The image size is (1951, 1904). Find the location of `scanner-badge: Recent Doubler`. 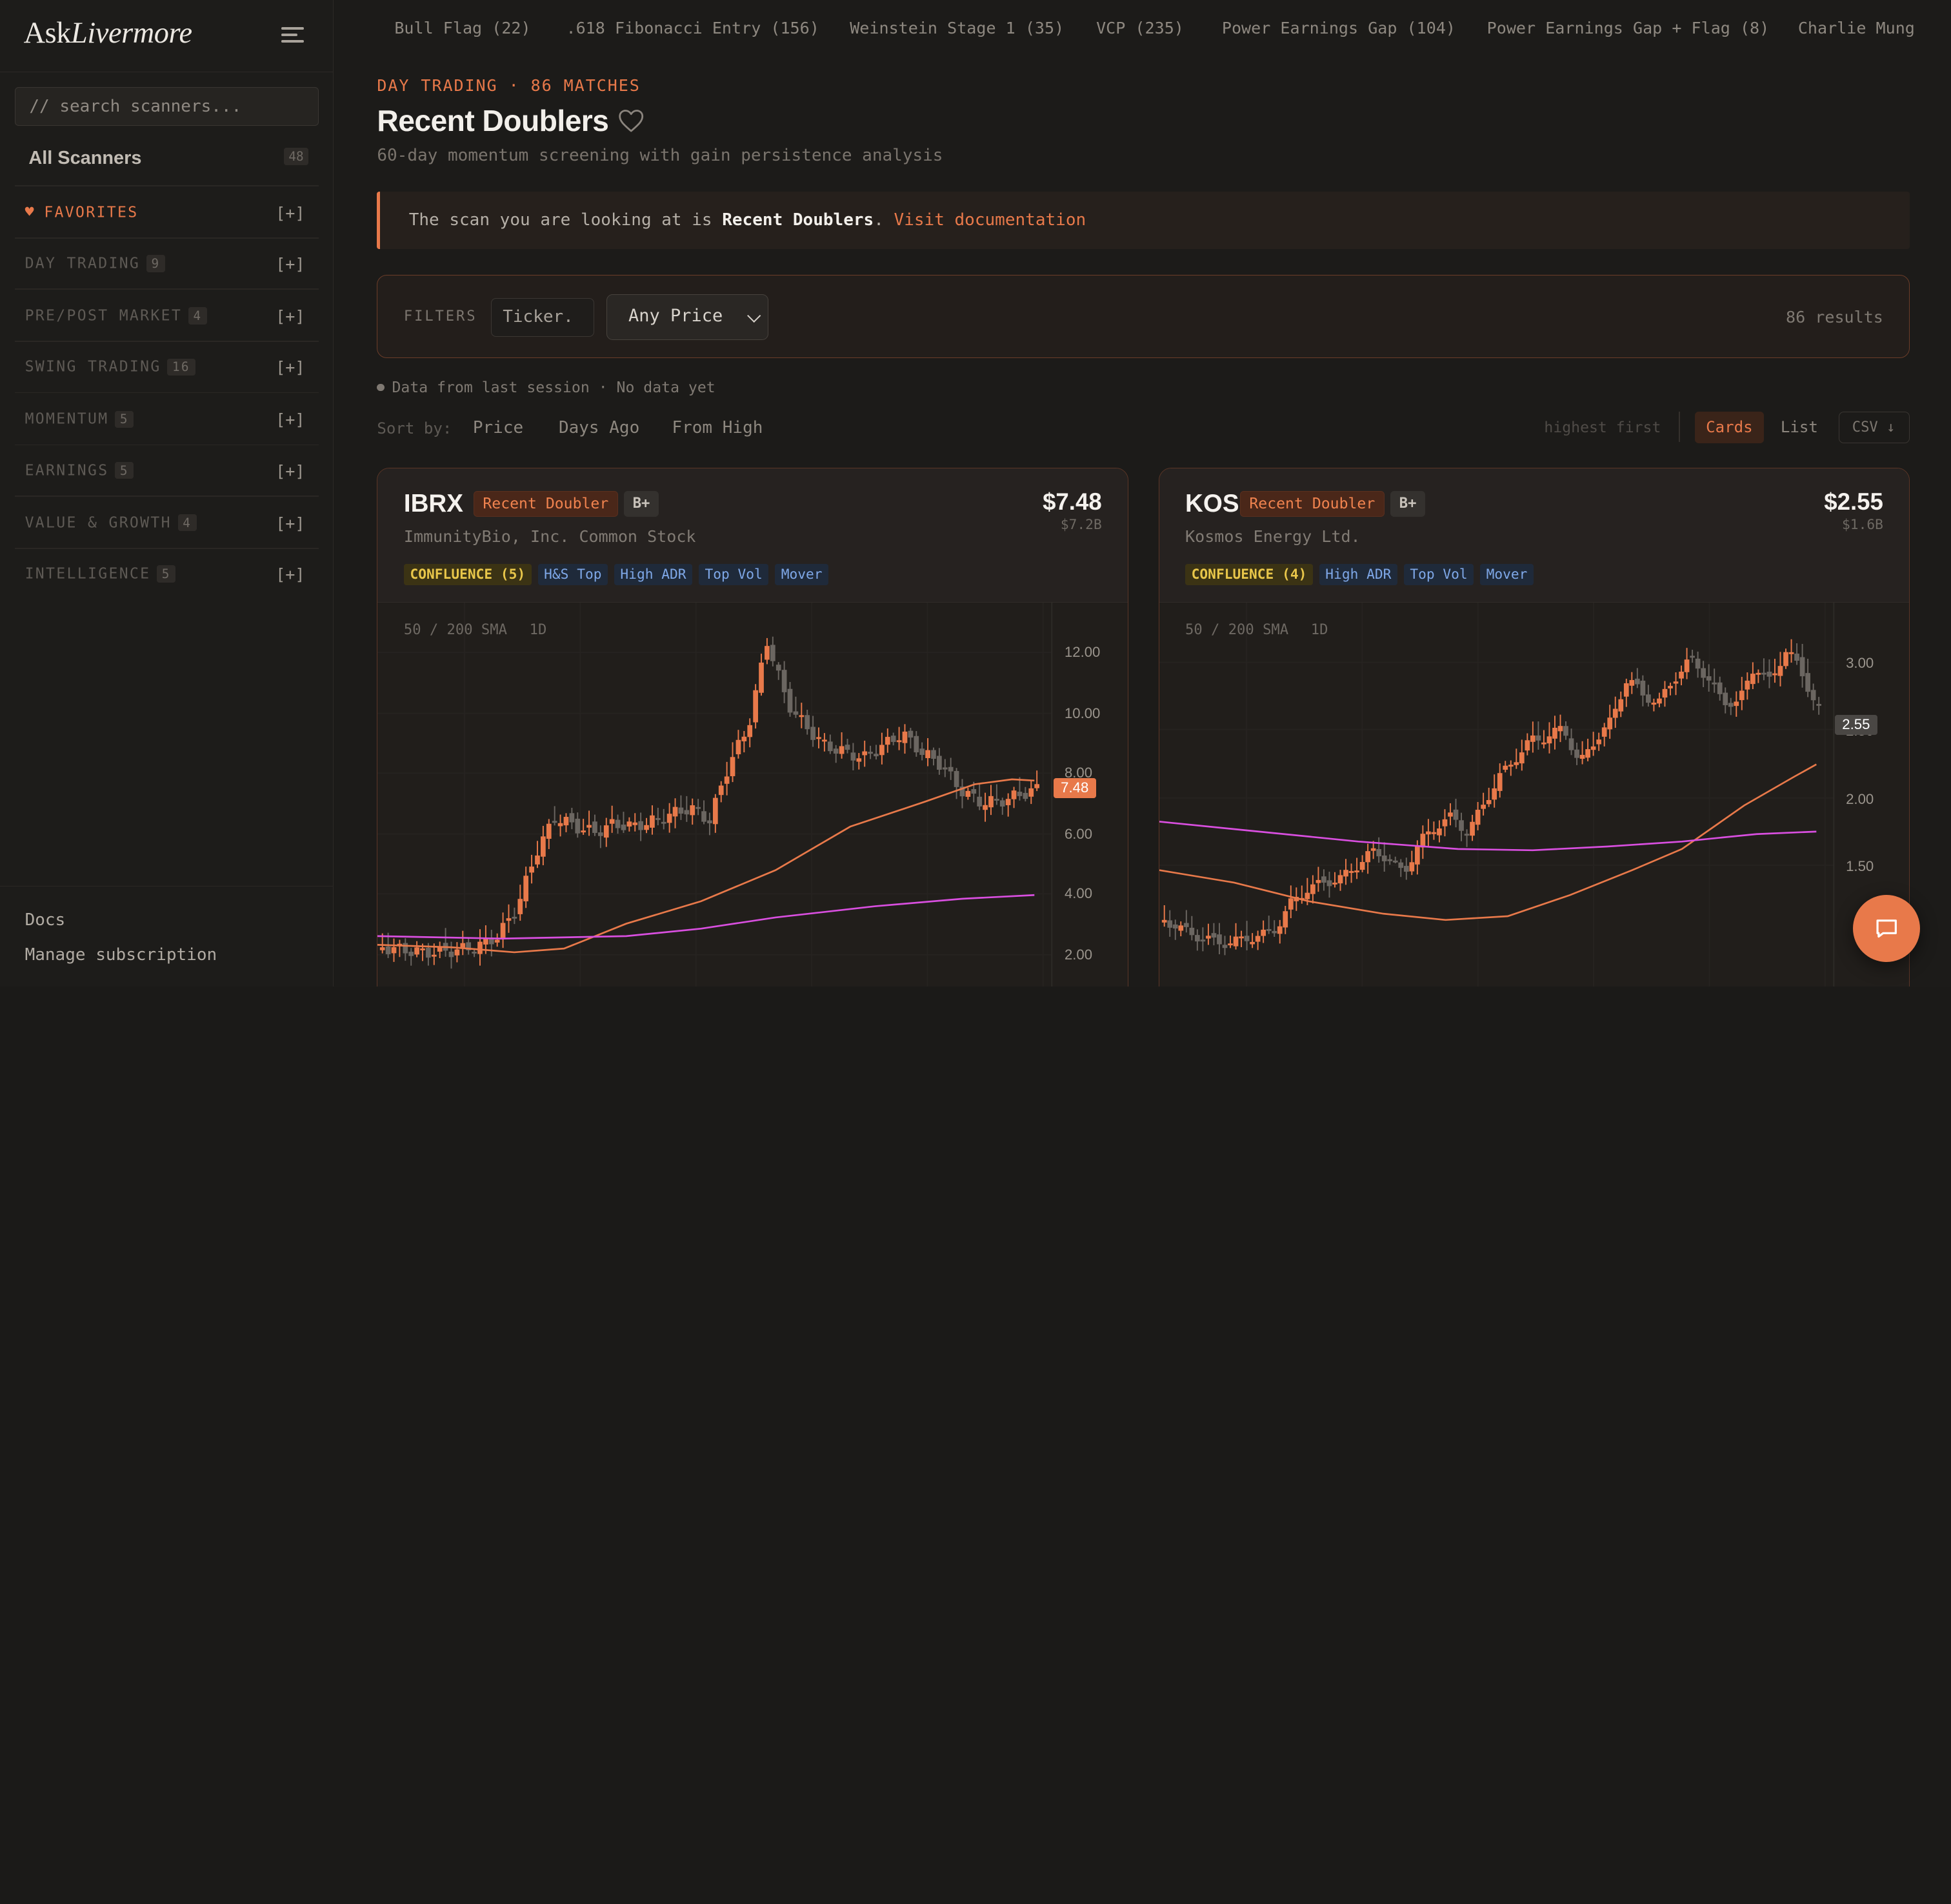

scanner-badge: Recent Doubler is located at coordinates (545, 504).